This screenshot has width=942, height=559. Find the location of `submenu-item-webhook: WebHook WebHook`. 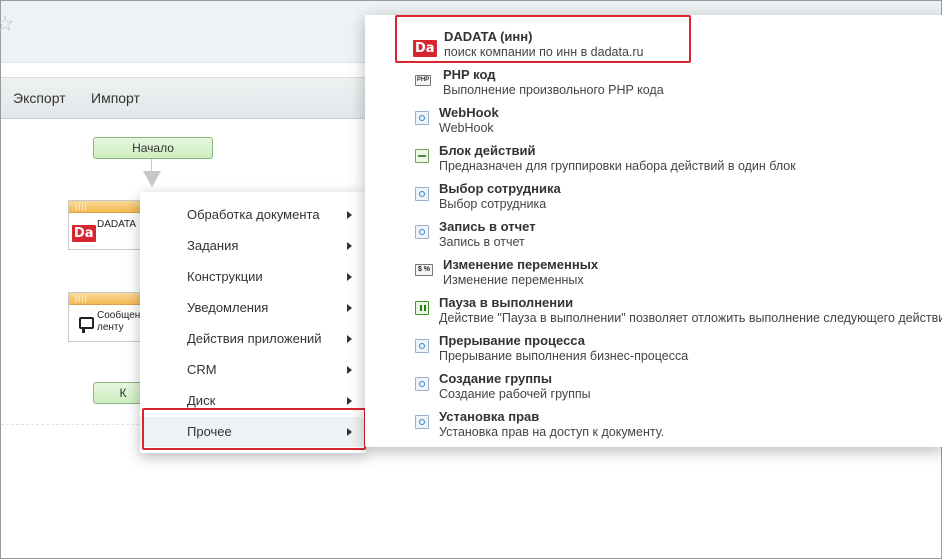

submenu-item-webhook: WebHook WebHook is located at coordinates (653, 122).